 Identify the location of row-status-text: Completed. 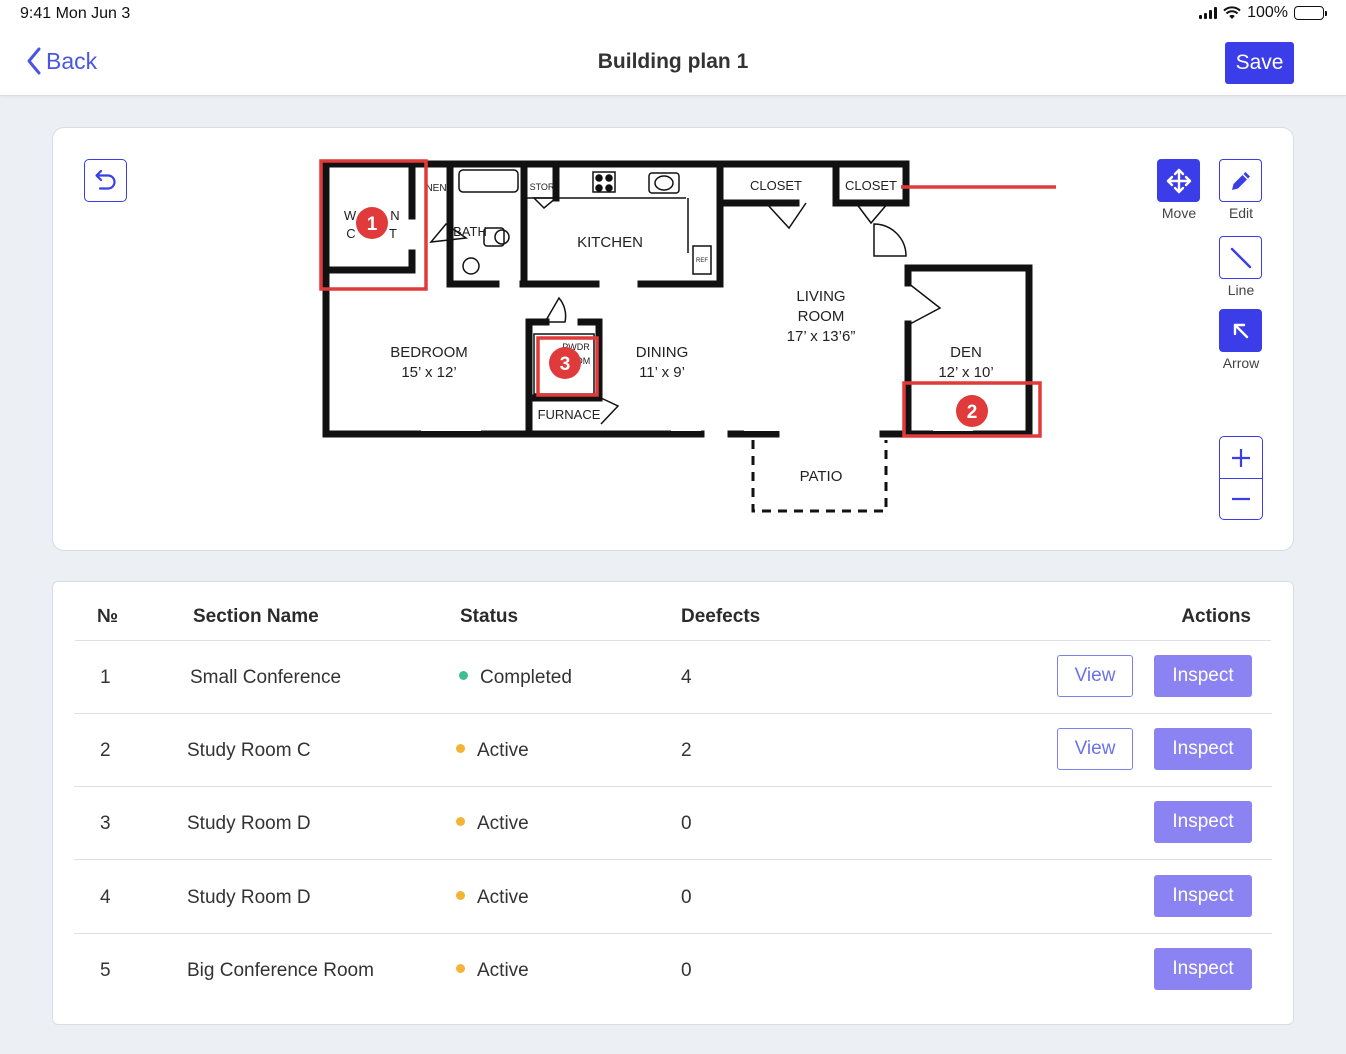
(526, 677).